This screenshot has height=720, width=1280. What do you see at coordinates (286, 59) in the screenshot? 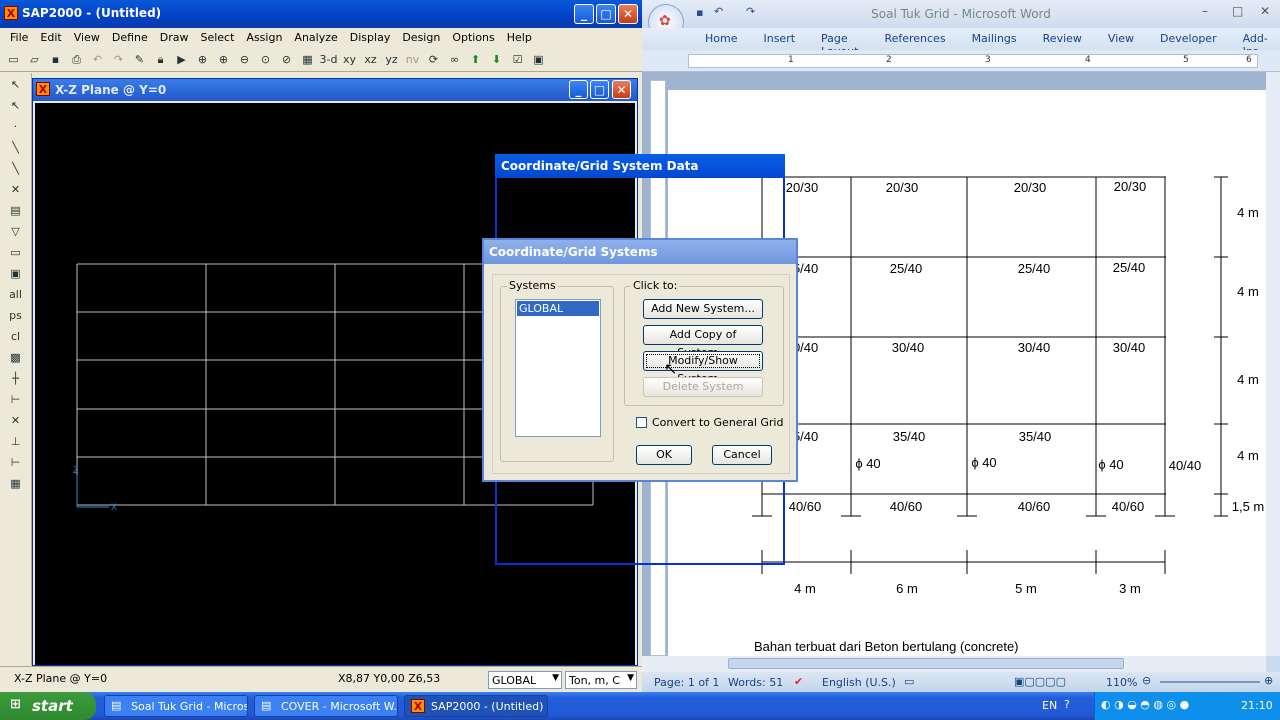
I see `zoom-all-icon: ⊘` at bounding box center [286, 59].